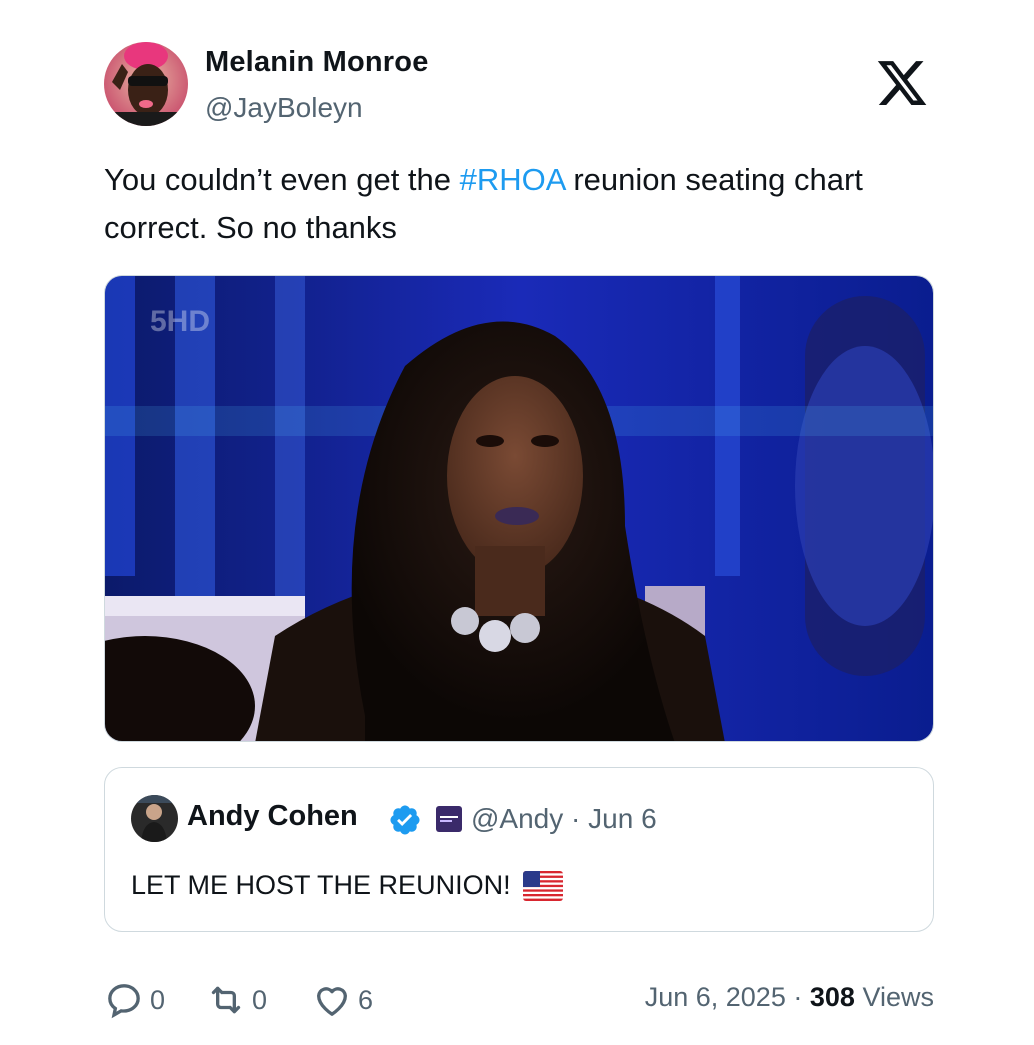  Describe the element at coordinates (832, 997) in the screenshot. I see `views-count: 308` at that location.